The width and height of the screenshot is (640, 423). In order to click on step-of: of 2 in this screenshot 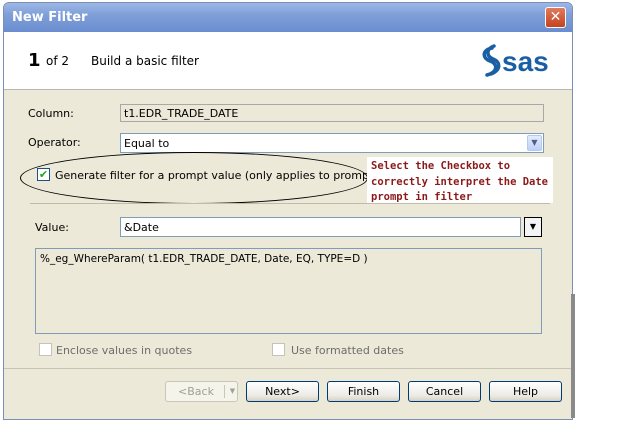, I will do `click(58, 61)`.